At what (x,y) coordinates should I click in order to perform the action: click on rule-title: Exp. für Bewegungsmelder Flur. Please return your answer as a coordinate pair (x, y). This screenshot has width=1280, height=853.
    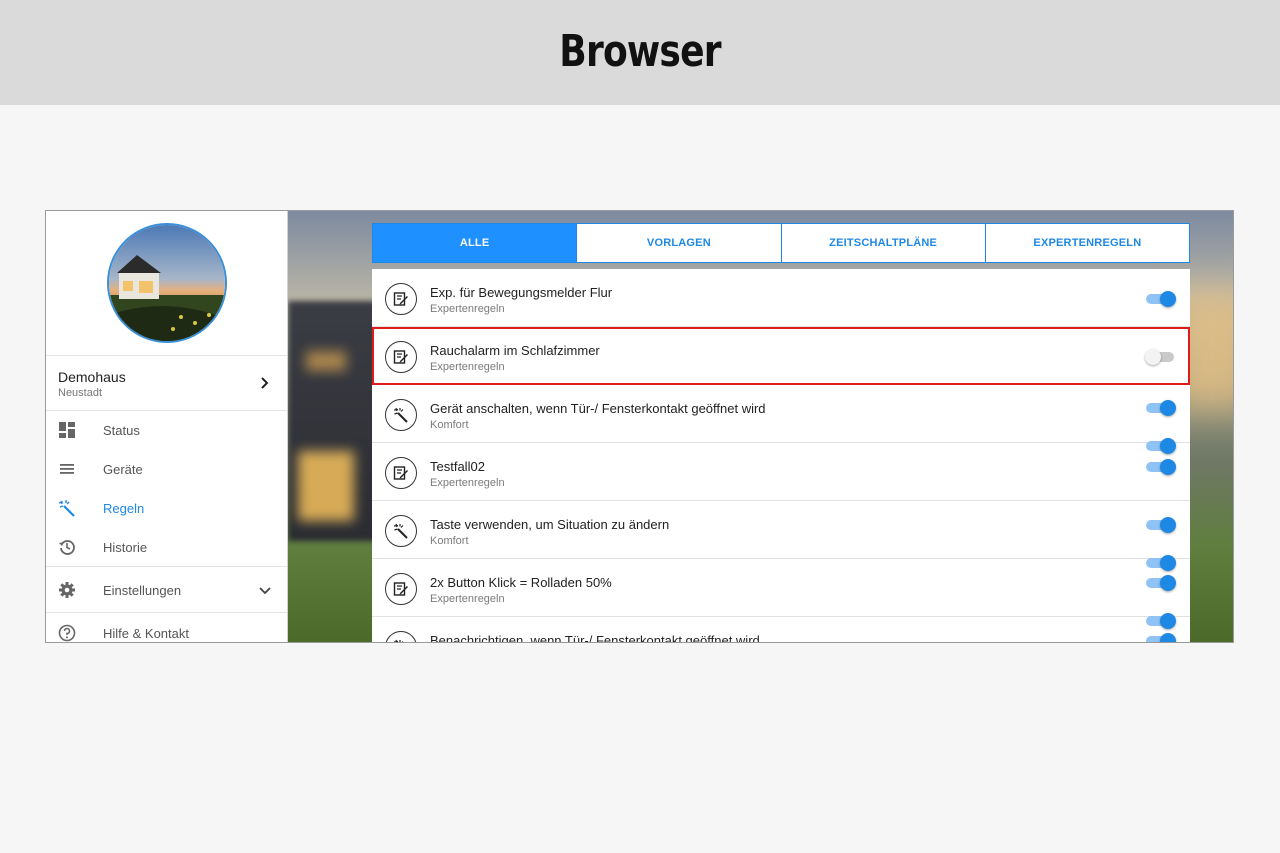
    Looking at the image, I should click on (521, 292).